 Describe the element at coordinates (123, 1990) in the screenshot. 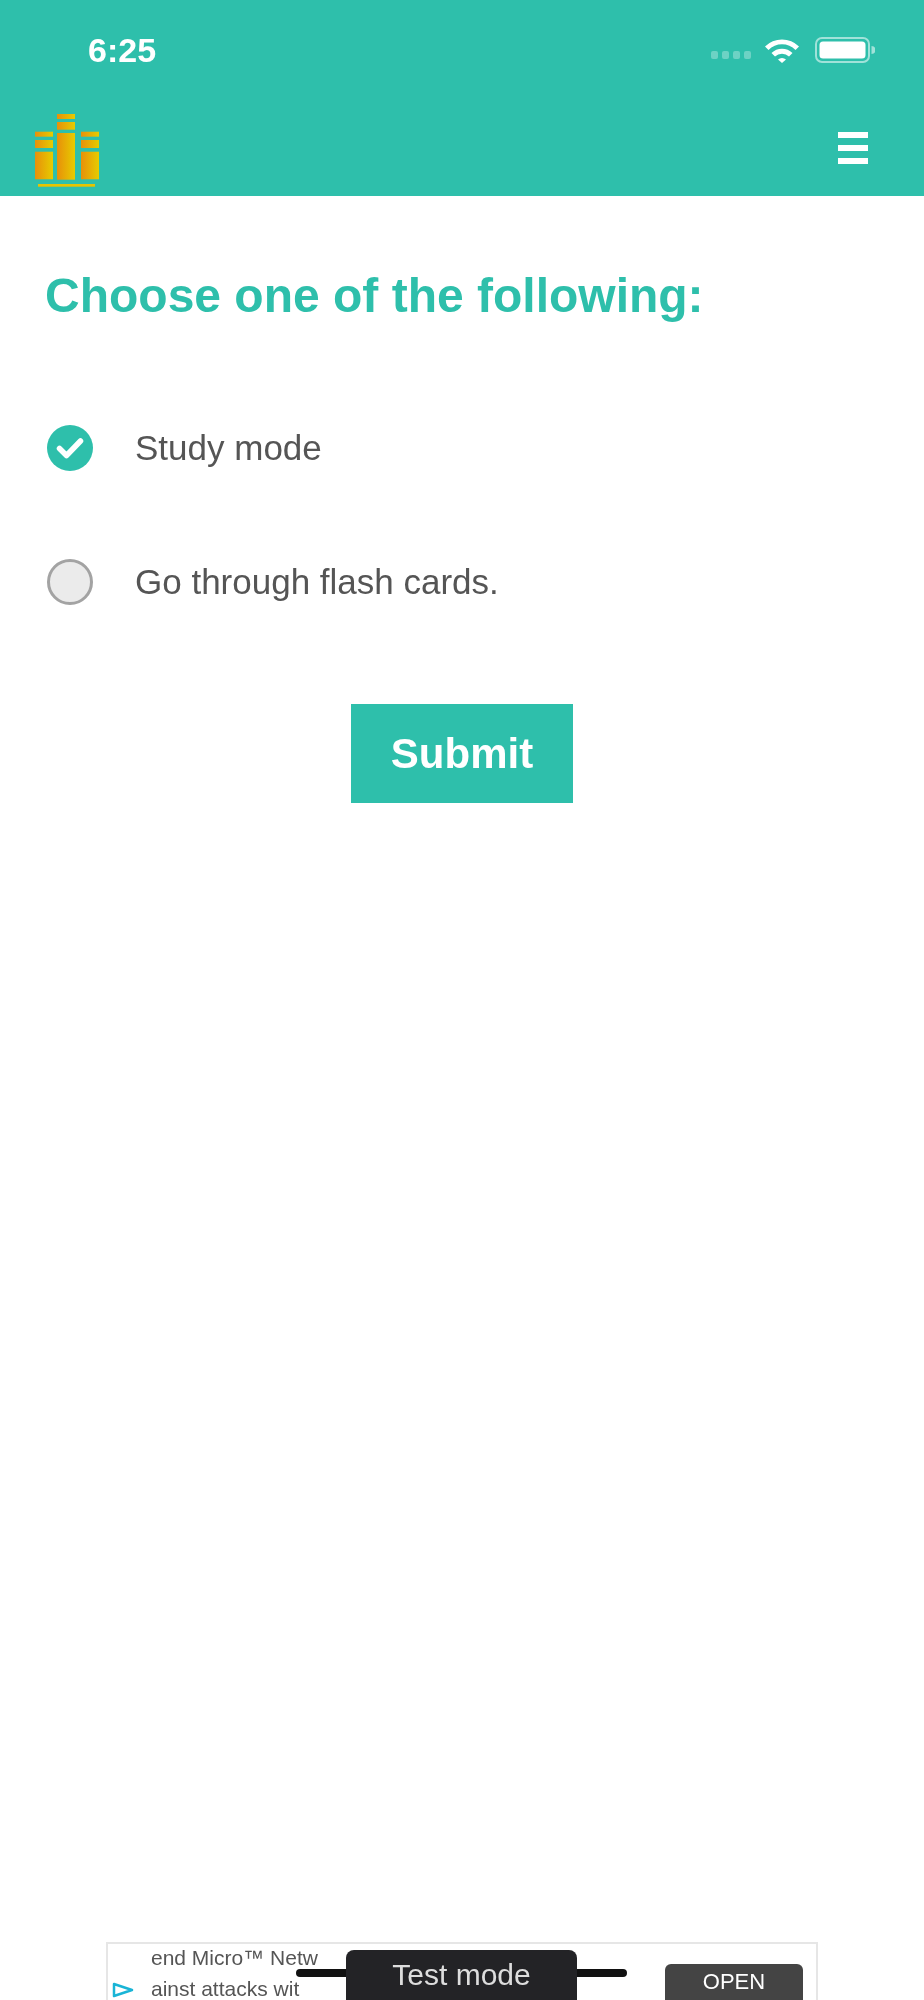

I see `play-triangle-icon` at that location.